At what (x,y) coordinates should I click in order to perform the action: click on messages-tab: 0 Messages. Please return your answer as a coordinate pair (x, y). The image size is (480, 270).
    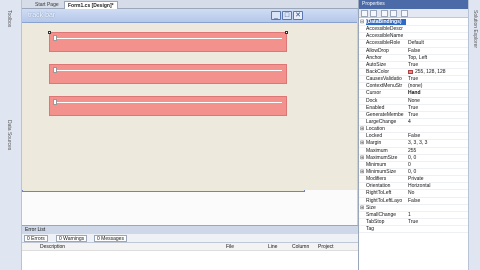
    Looking at the image, I should click on (110, 238).